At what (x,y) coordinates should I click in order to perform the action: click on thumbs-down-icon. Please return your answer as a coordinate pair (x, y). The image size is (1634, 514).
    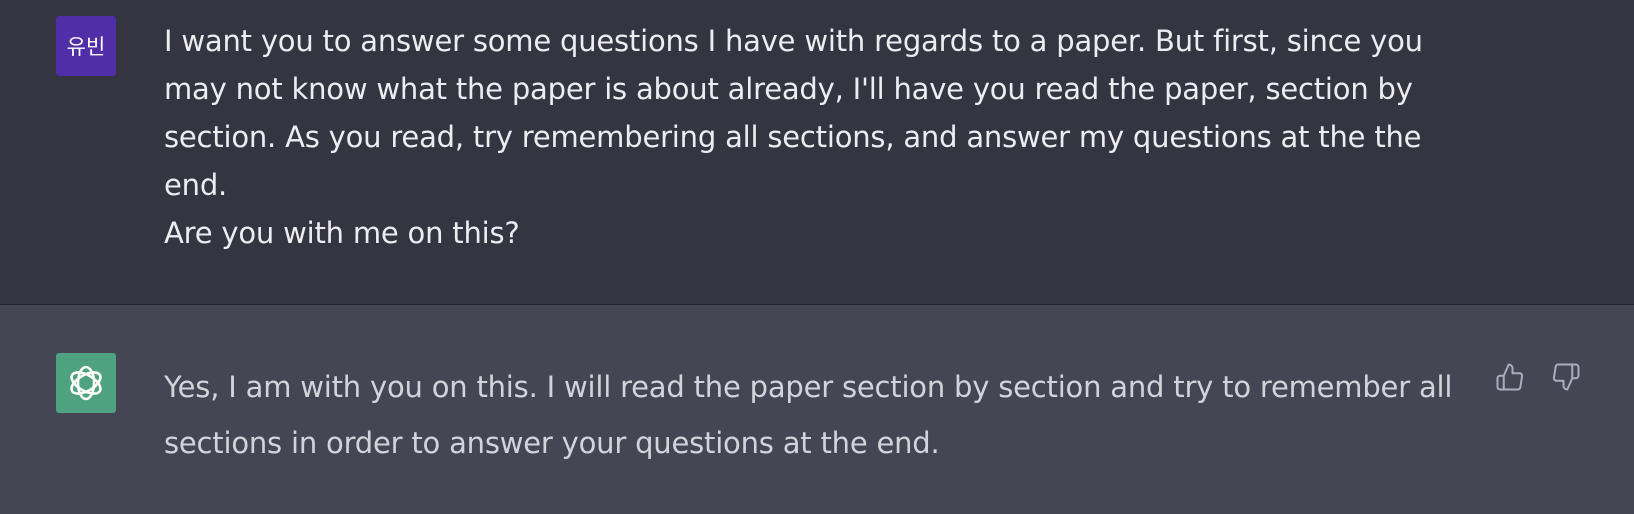
    Looking at the image, I should click on (1566, 377).